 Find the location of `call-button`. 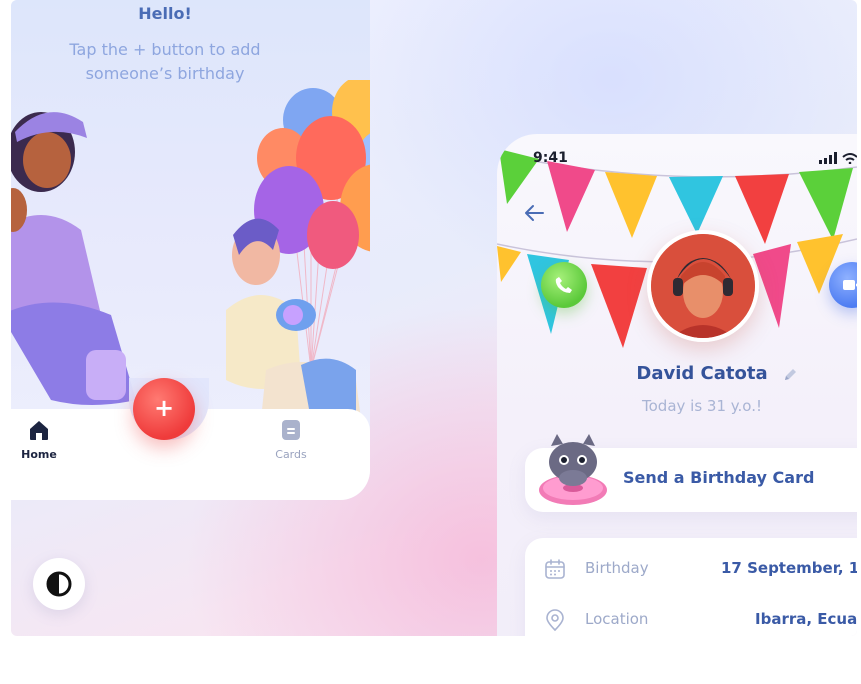

call-button is located at coordinates (564, 285).